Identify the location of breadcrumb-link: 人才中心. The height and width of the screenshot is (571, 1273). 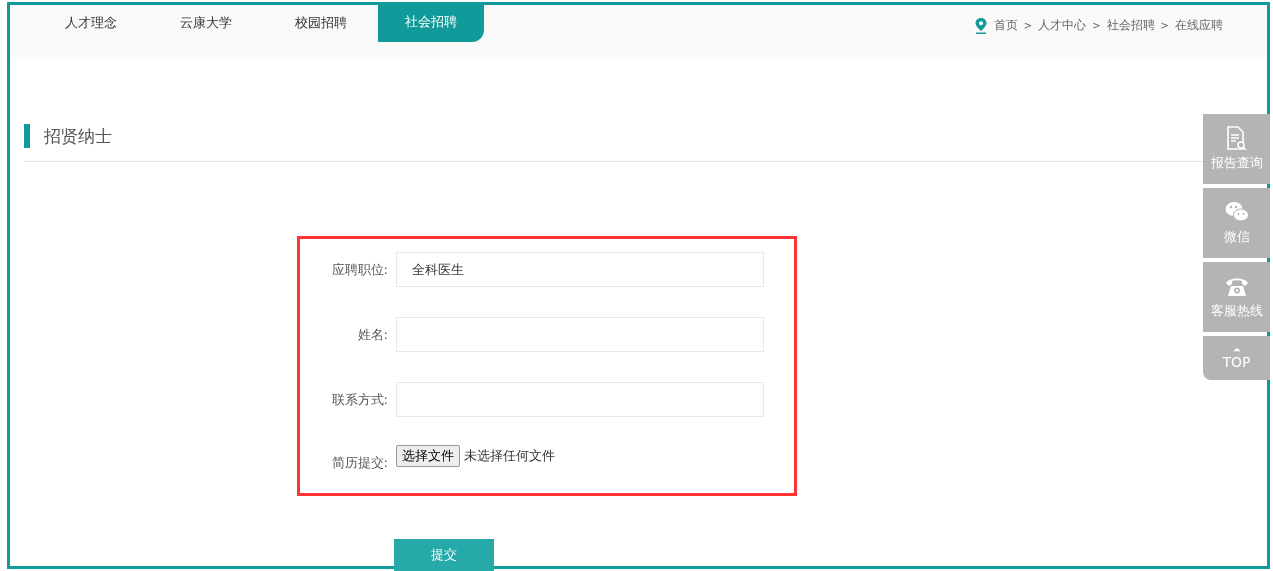
(1062, 25).